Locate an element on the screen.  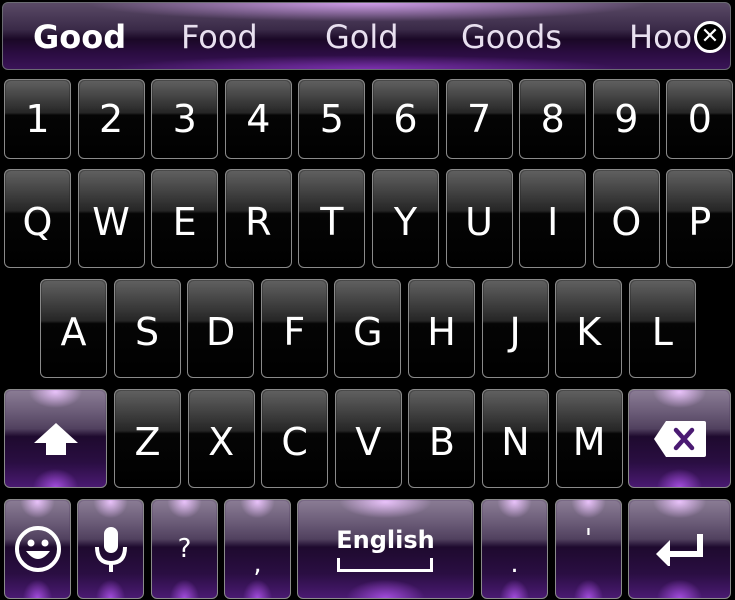
letter-key-c: C is located at coordinates (295, 438).